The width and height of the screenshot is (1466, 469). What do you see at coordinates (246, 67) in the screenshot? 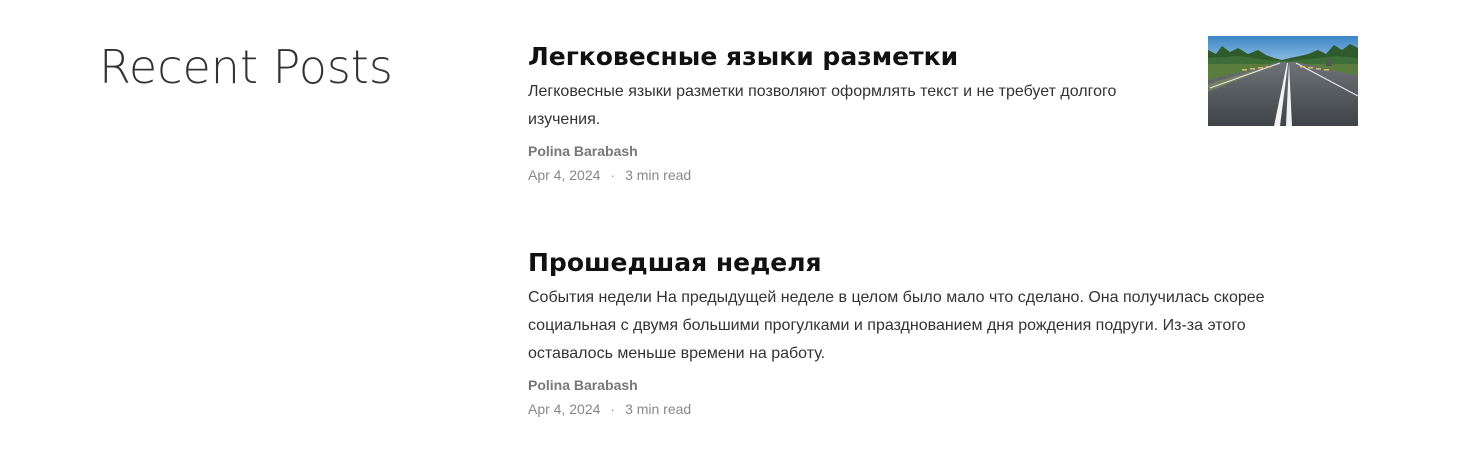
I see `section-title: Recent Posts` at bounding box center [246, 67].